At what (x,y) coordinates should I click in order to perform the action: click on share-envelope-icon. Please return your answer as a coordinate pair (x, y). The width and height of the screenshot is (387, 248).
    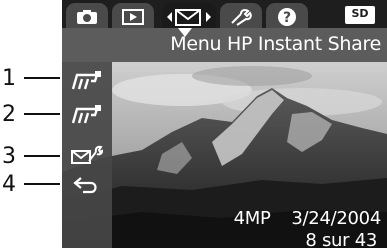
    Looking at the image, I should click on (189, 17).